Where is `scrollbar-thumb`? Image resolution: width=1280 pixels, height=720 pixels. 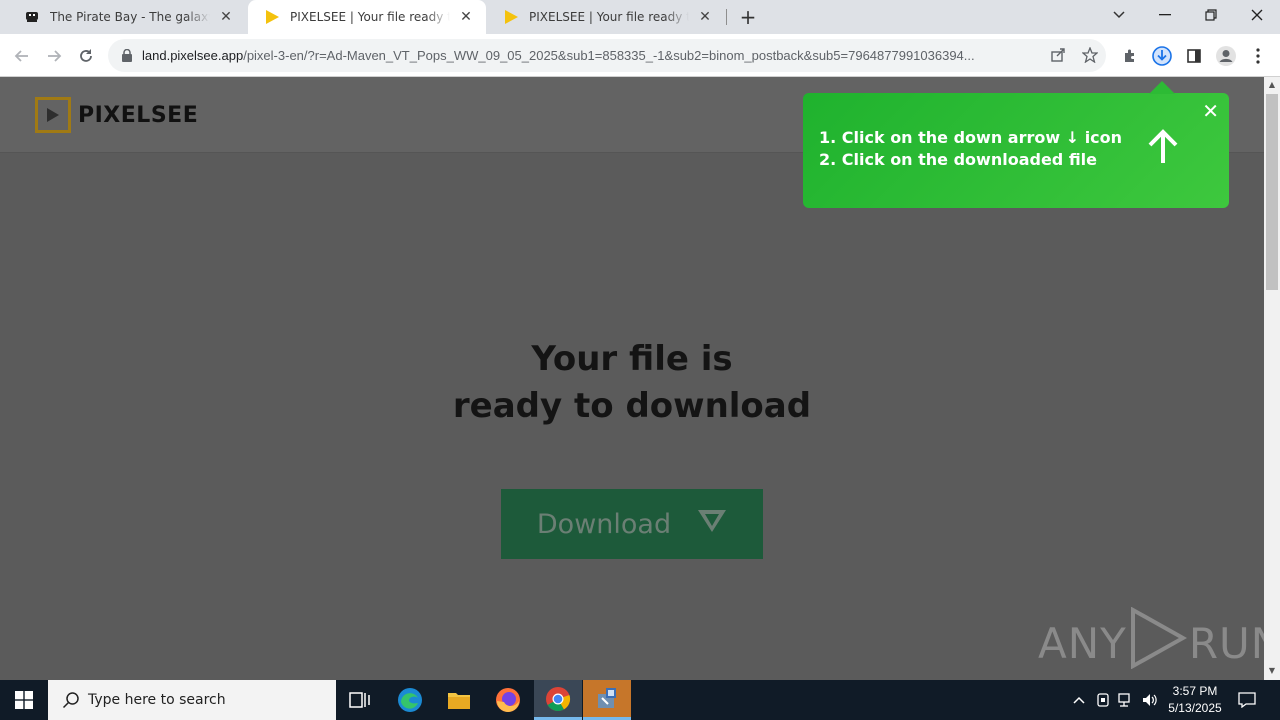 scrollbar-thumb is located at coordinates (1272, 192).